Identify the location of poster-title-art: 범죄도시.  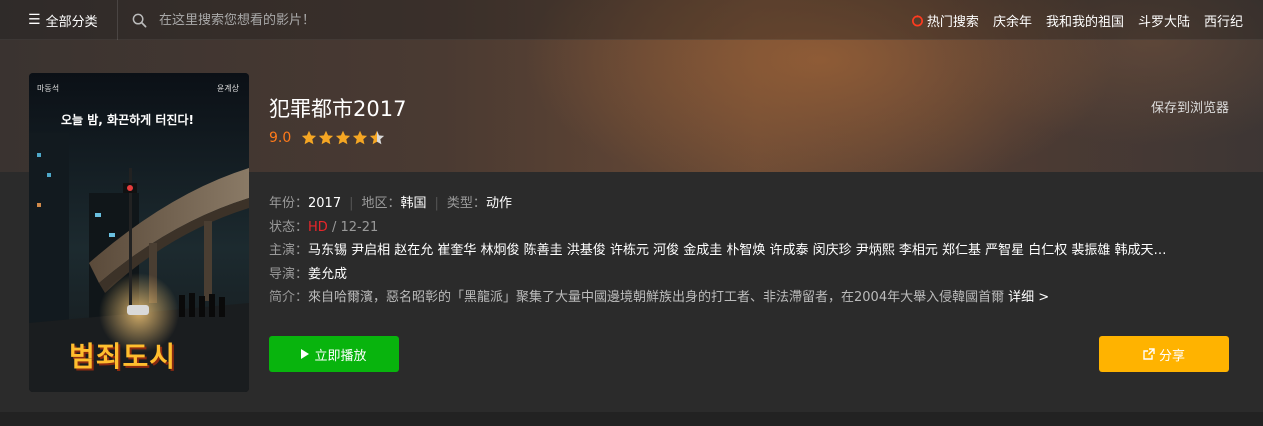
(123, 356).